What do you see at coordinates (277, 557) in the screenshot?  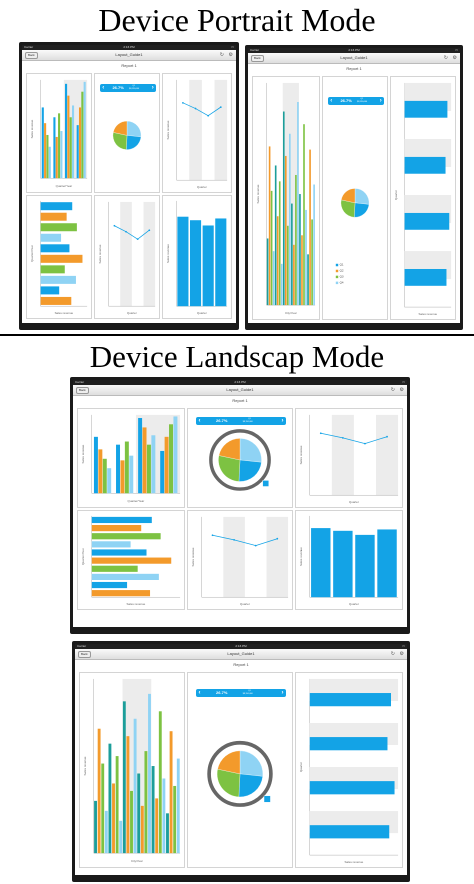 I see `plot-band` at bounding box center [277, 557].